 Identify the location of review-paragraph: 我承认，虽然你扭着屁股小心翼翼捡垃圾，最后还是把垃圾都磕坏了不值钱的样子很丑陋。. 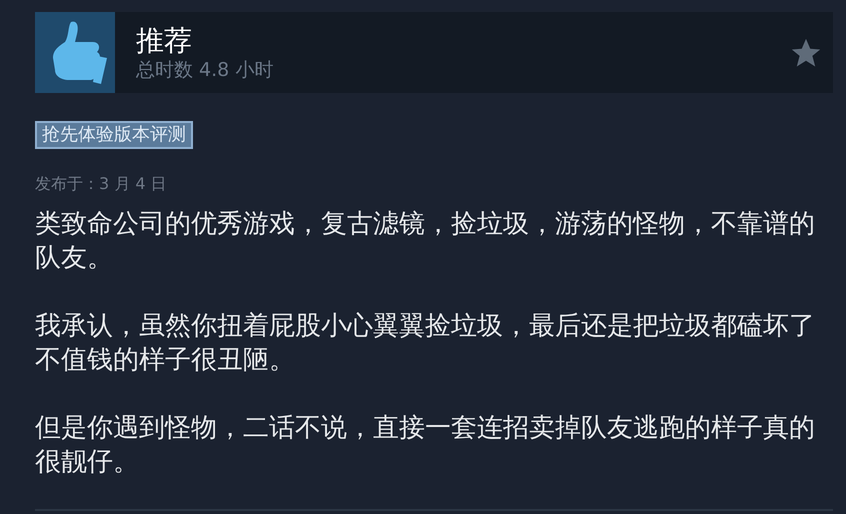
(425, 343).